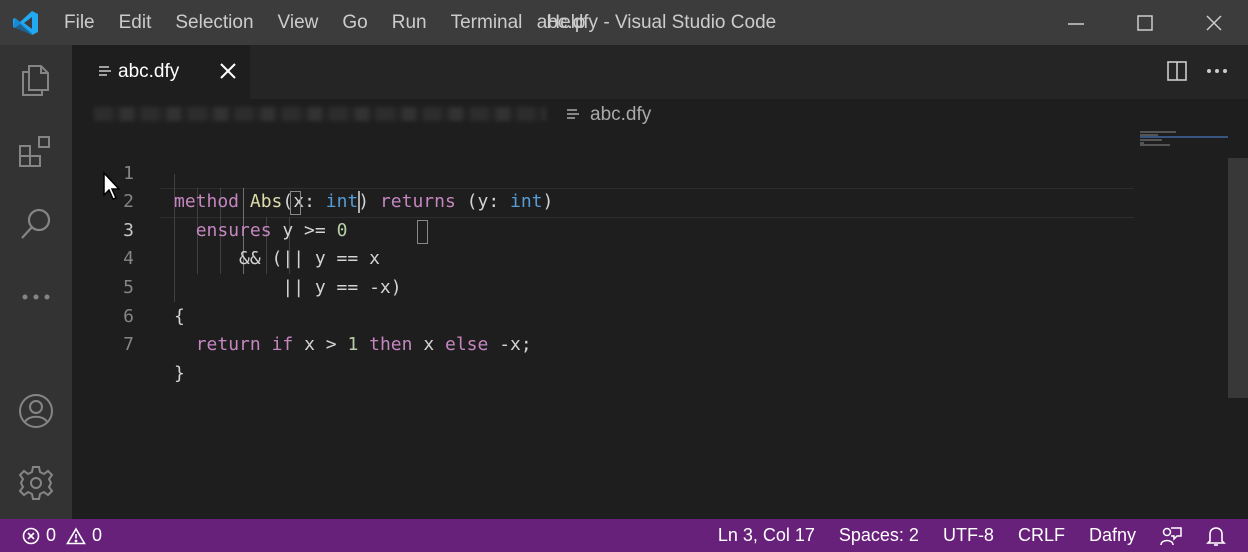  I want to click on tab-label: abc.dfy, so click(149, 71).